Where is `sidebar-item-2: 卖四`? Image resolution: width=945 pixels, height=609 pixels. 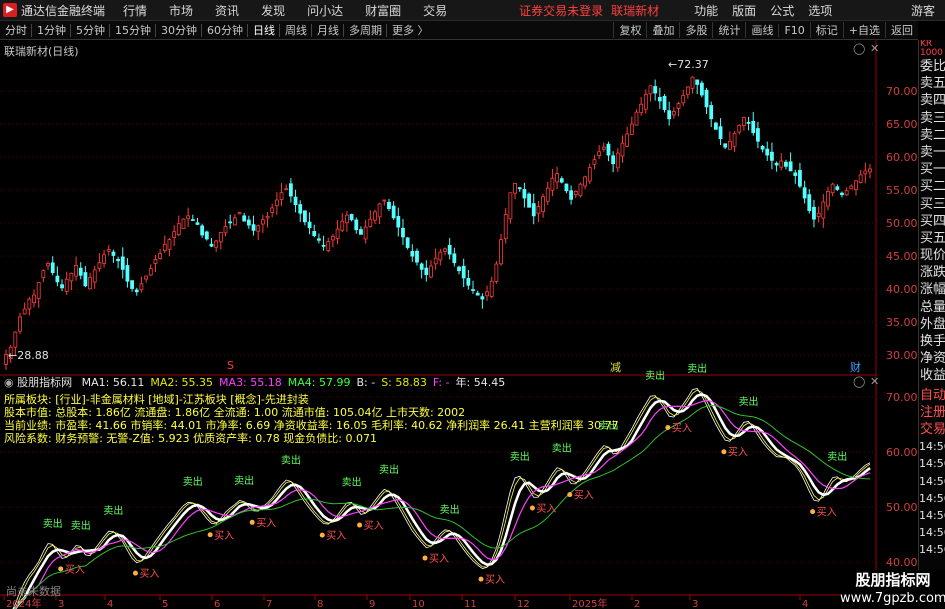 sidebar-item-2: 卖四 is located at coordinates (932, 100).